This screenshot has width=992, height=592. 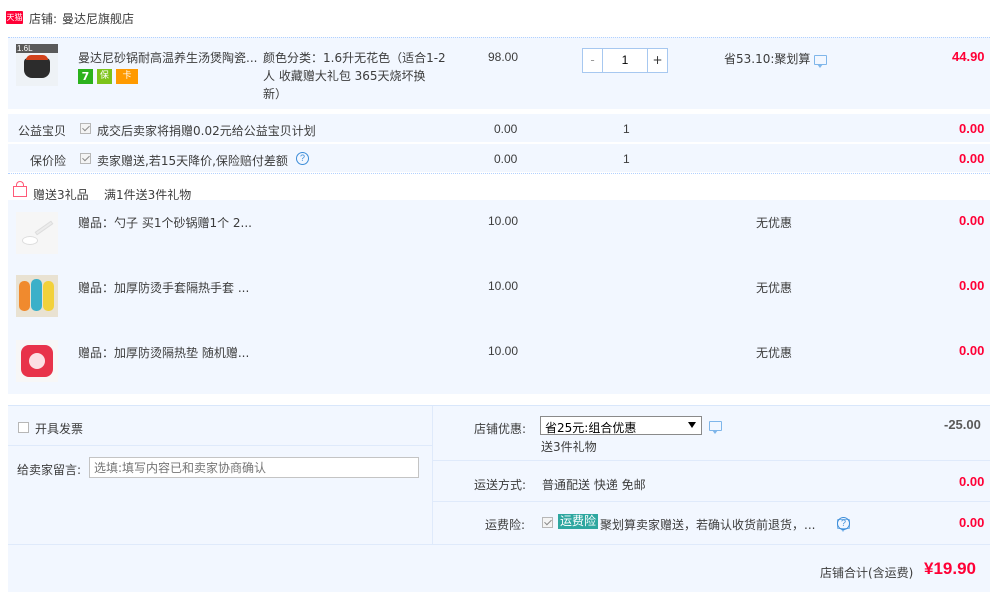 What do you see at coordinates (867, 573) in the screenshot?
I see `shop-total-label: 店铺合计(含运费)` at bounding box center [867, 573].